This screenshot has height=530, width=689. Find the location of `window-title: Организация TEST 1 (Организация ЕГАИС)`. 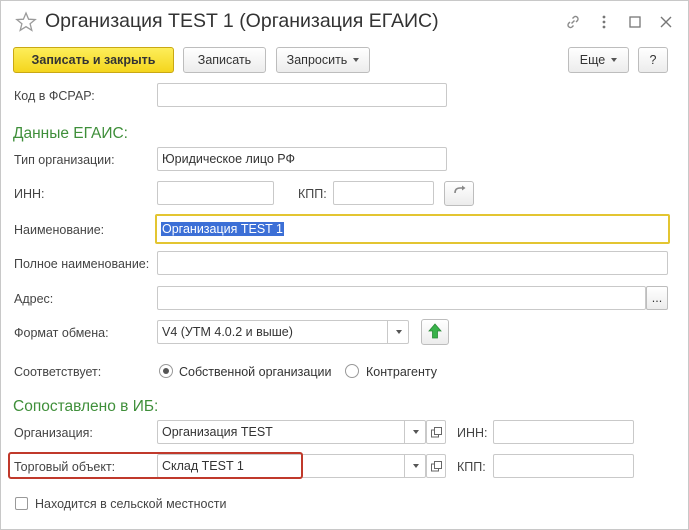

window-title: Организация TEST 1 (Организация ЕГАИС) is located at coordinates (242, 21).